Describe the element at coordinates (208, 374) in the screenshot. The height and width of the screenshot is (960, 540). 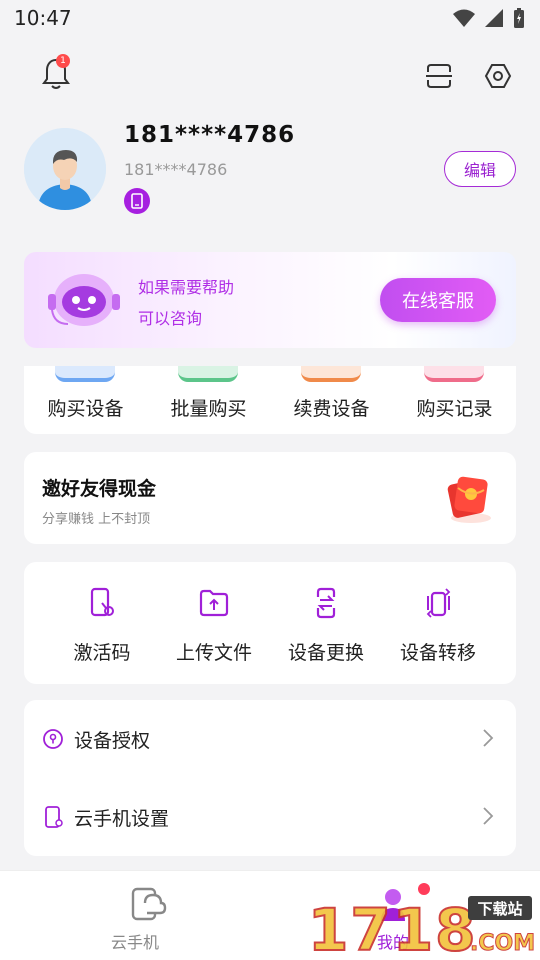
I see `bulk-buy-icon` at that location.